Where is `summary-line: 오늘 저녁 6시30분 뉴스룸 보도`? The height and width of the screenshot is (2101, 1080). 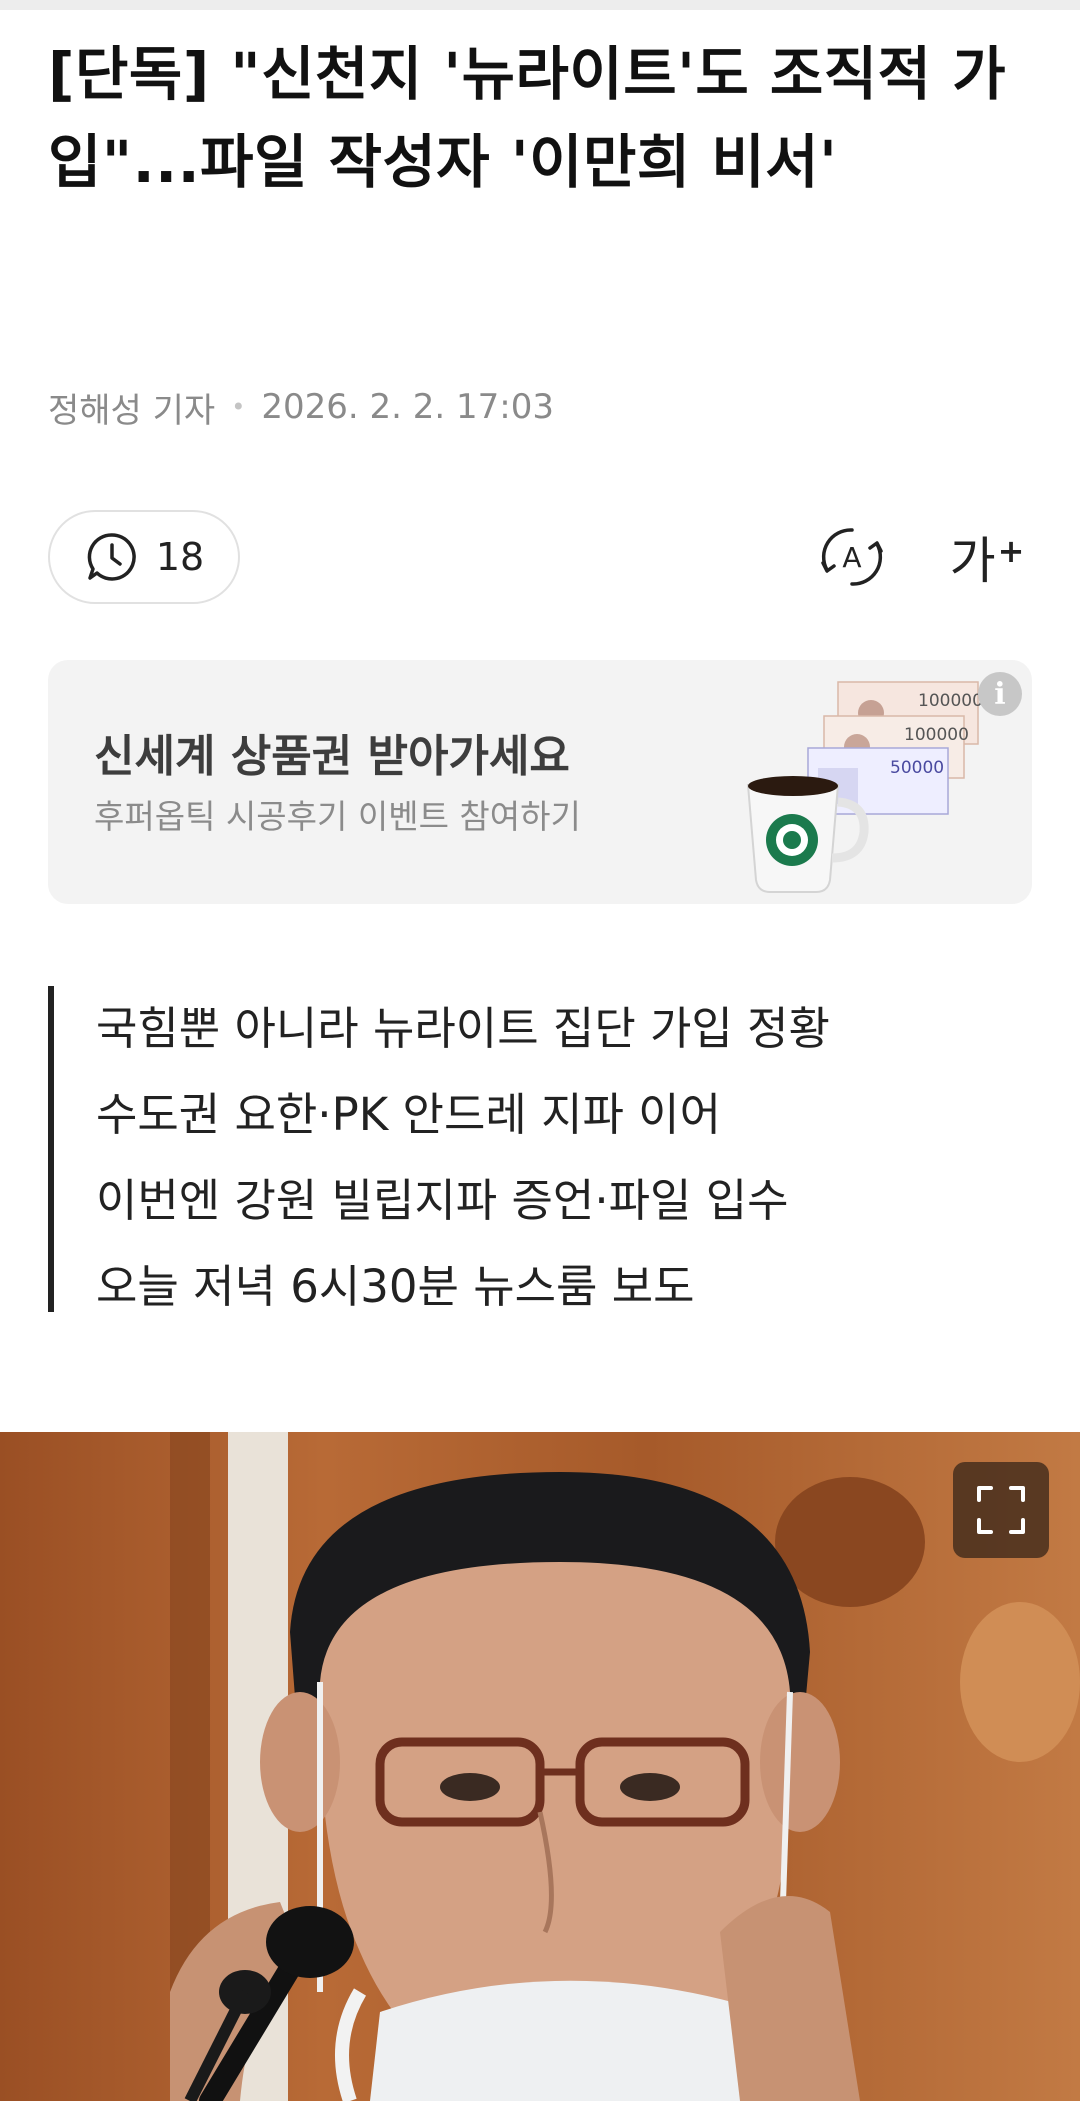 summary-line: 오늘 저녁 6시30분 뉴스룸 보도 is located at coordinates (395, 1286).